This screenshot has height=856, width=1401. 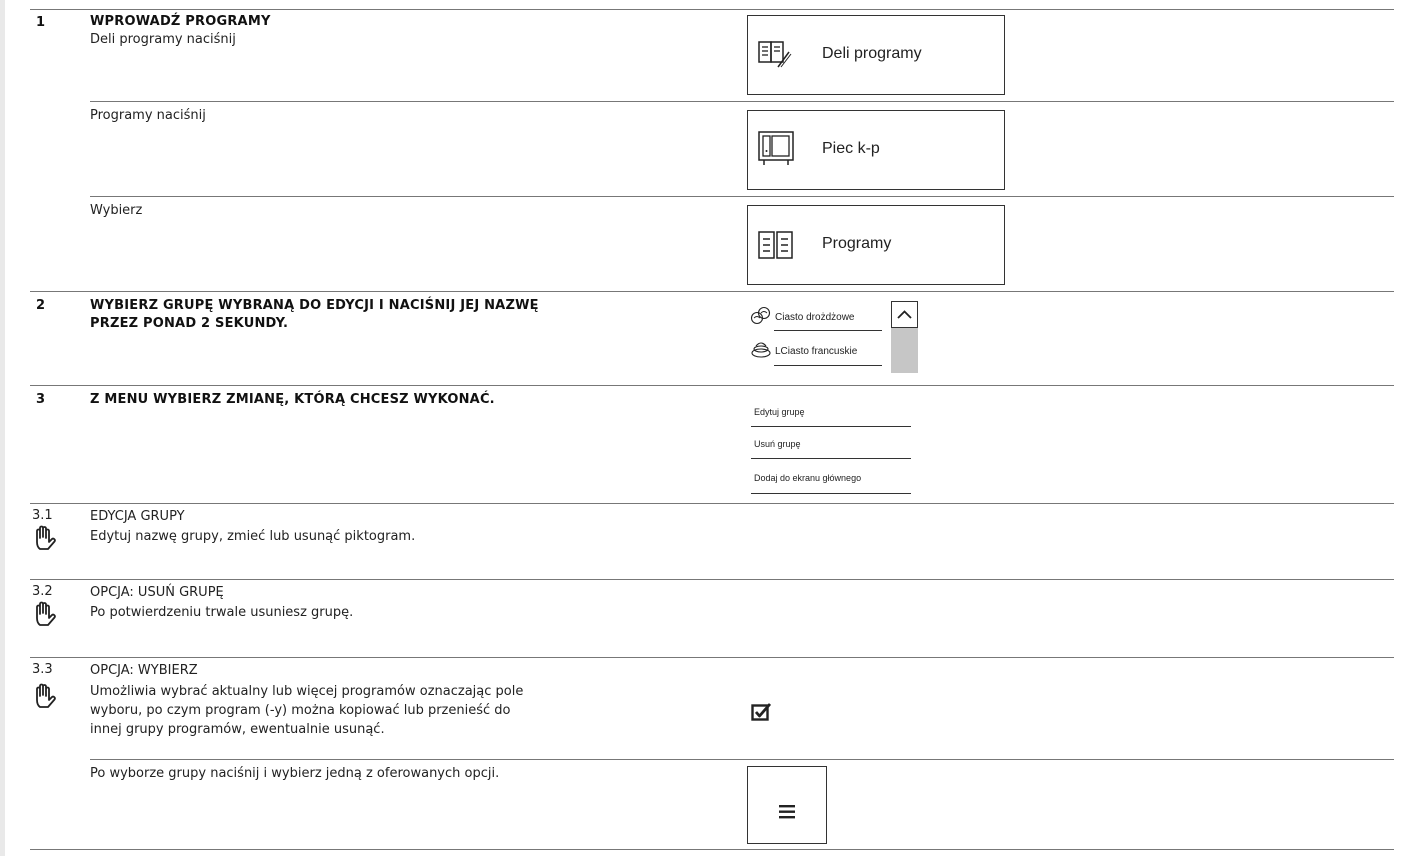 I want to click on list-item-label: Ciasto drożdżowe, so click(x=815, y=317).